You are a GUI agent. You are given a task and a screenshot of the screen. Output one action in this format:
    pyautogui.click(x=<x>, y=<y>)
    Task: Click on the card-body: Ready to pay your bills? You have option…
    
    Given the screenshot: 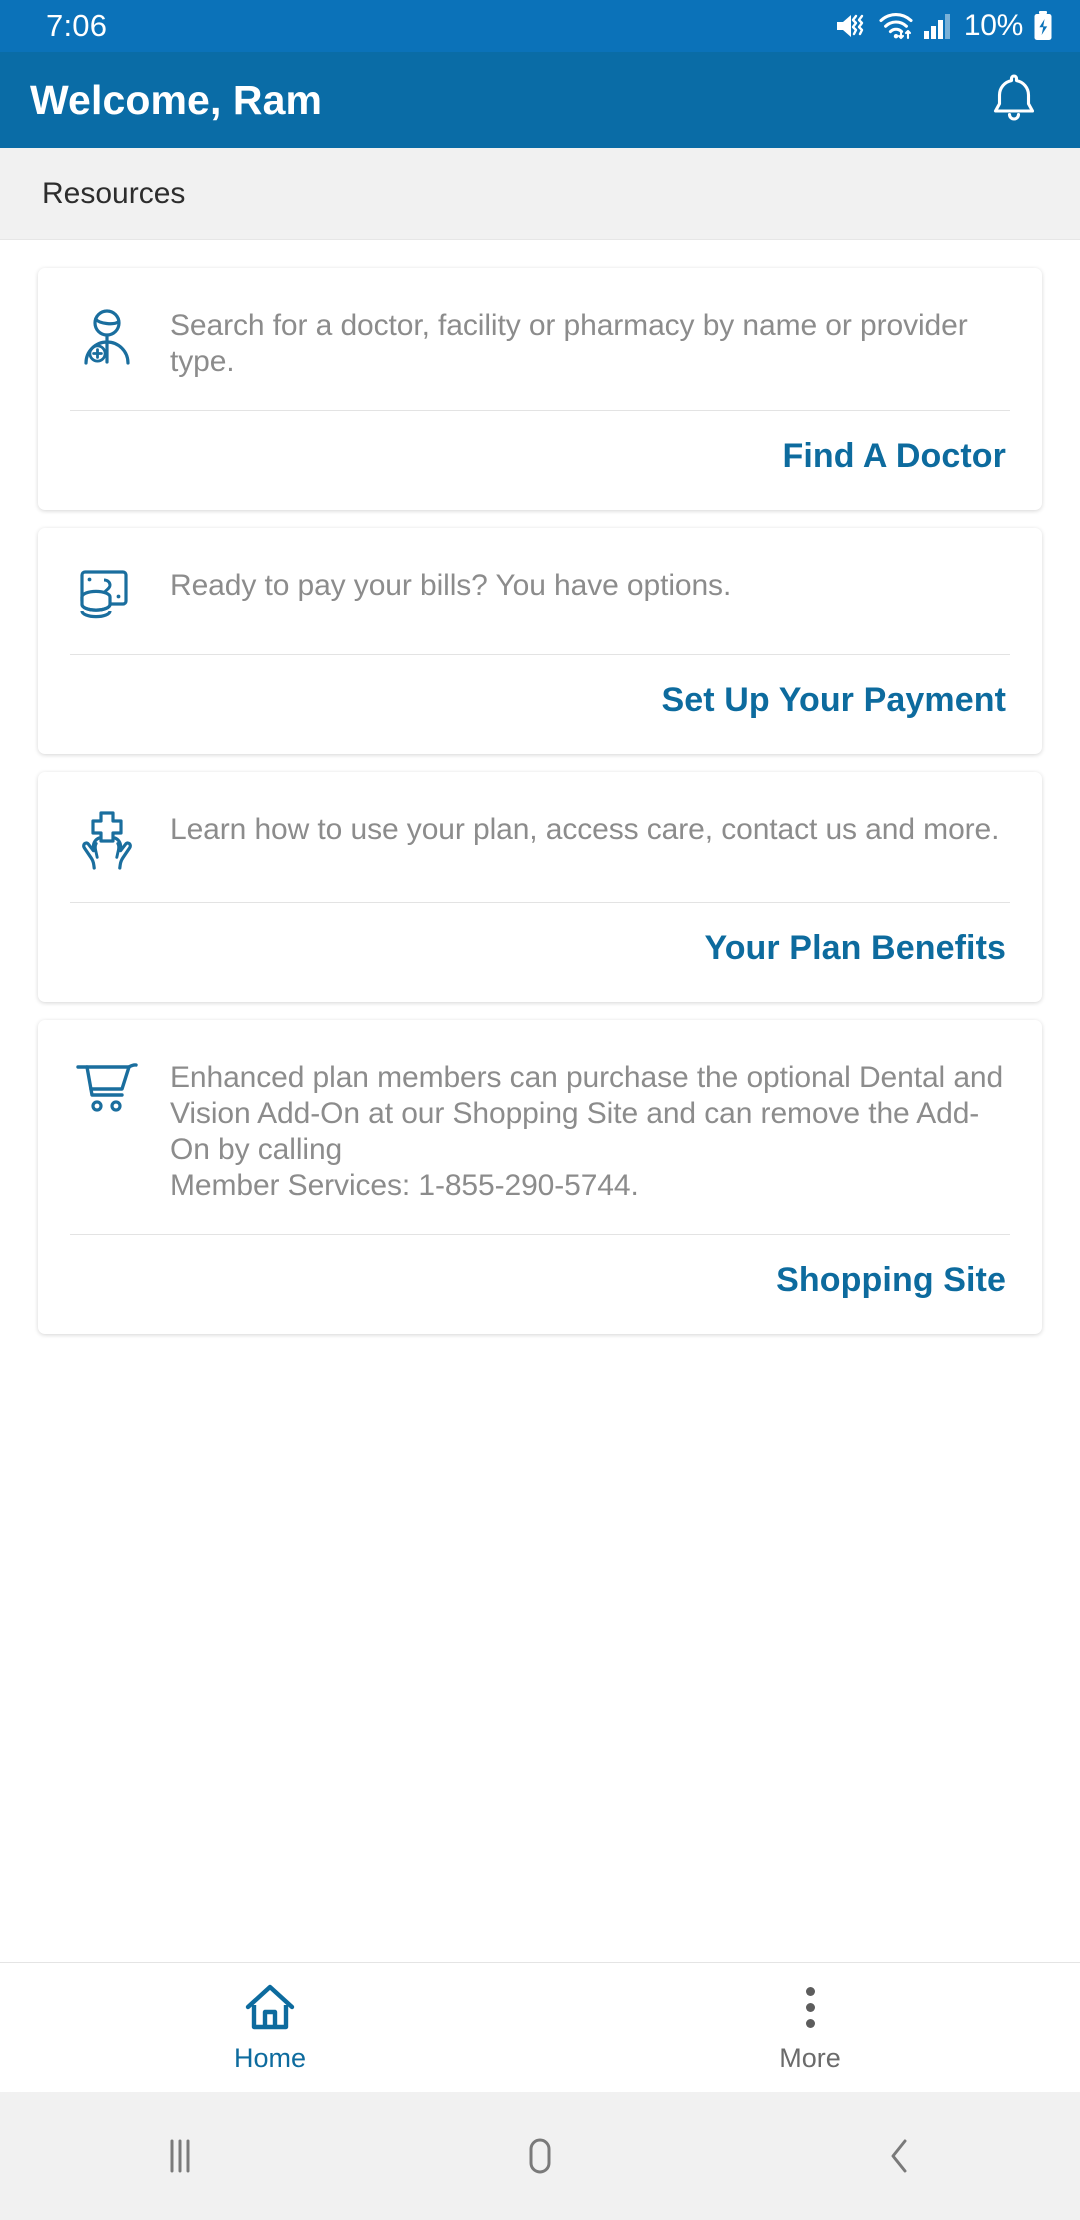 What is the action you would take?
    pyautogui.click(x=540, y=591)
    